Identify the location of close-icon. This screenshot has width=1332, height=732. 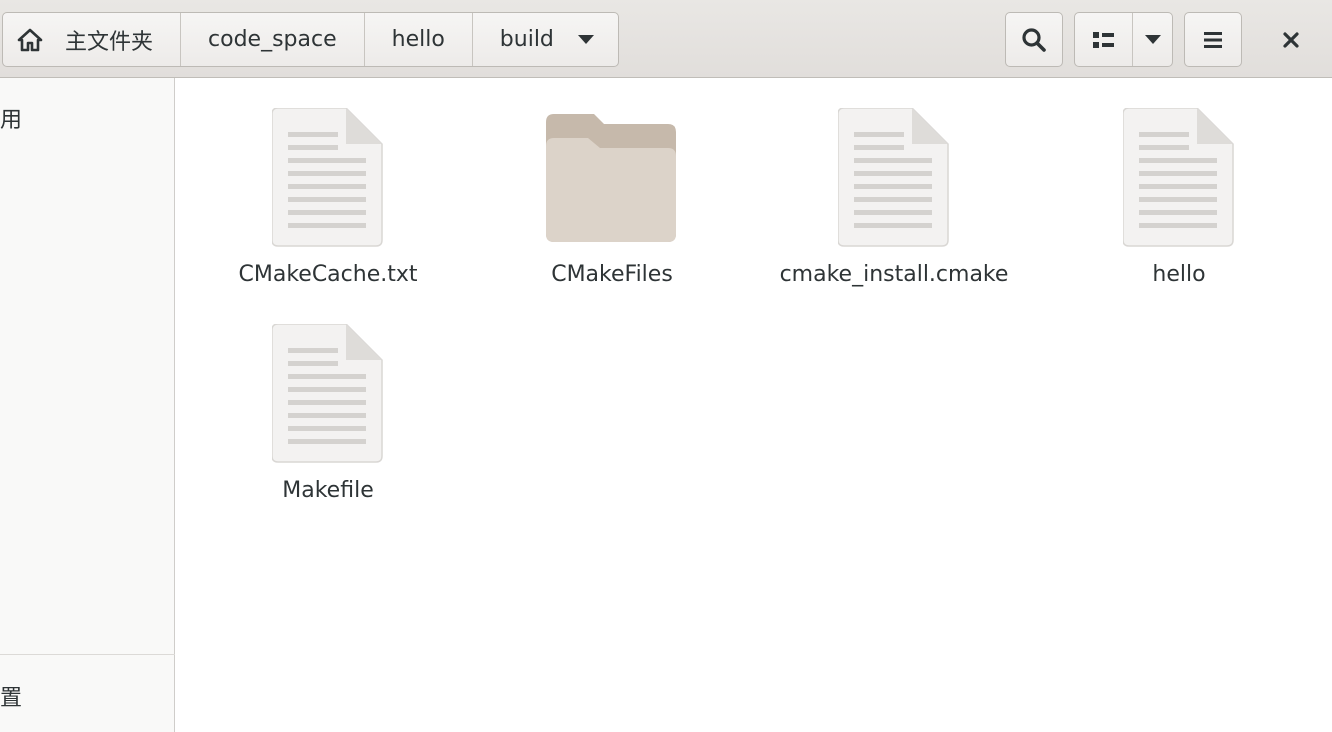
(1291, 39).